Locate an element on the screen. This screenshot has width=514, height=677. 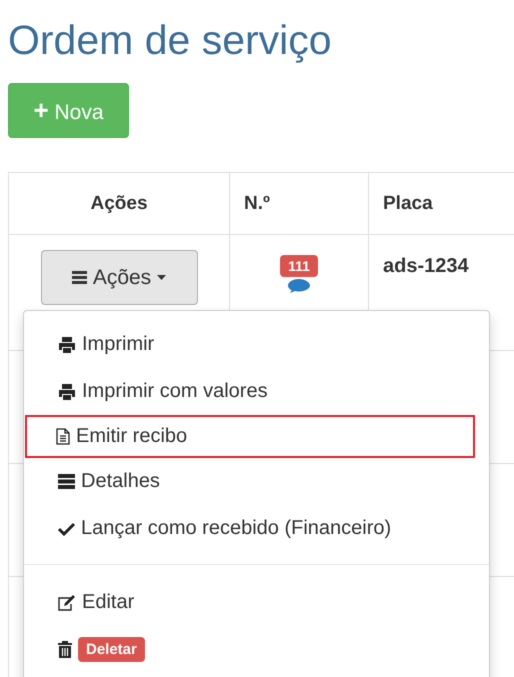
menu-item: Emitir recibo is located at coordinates (250, 436).